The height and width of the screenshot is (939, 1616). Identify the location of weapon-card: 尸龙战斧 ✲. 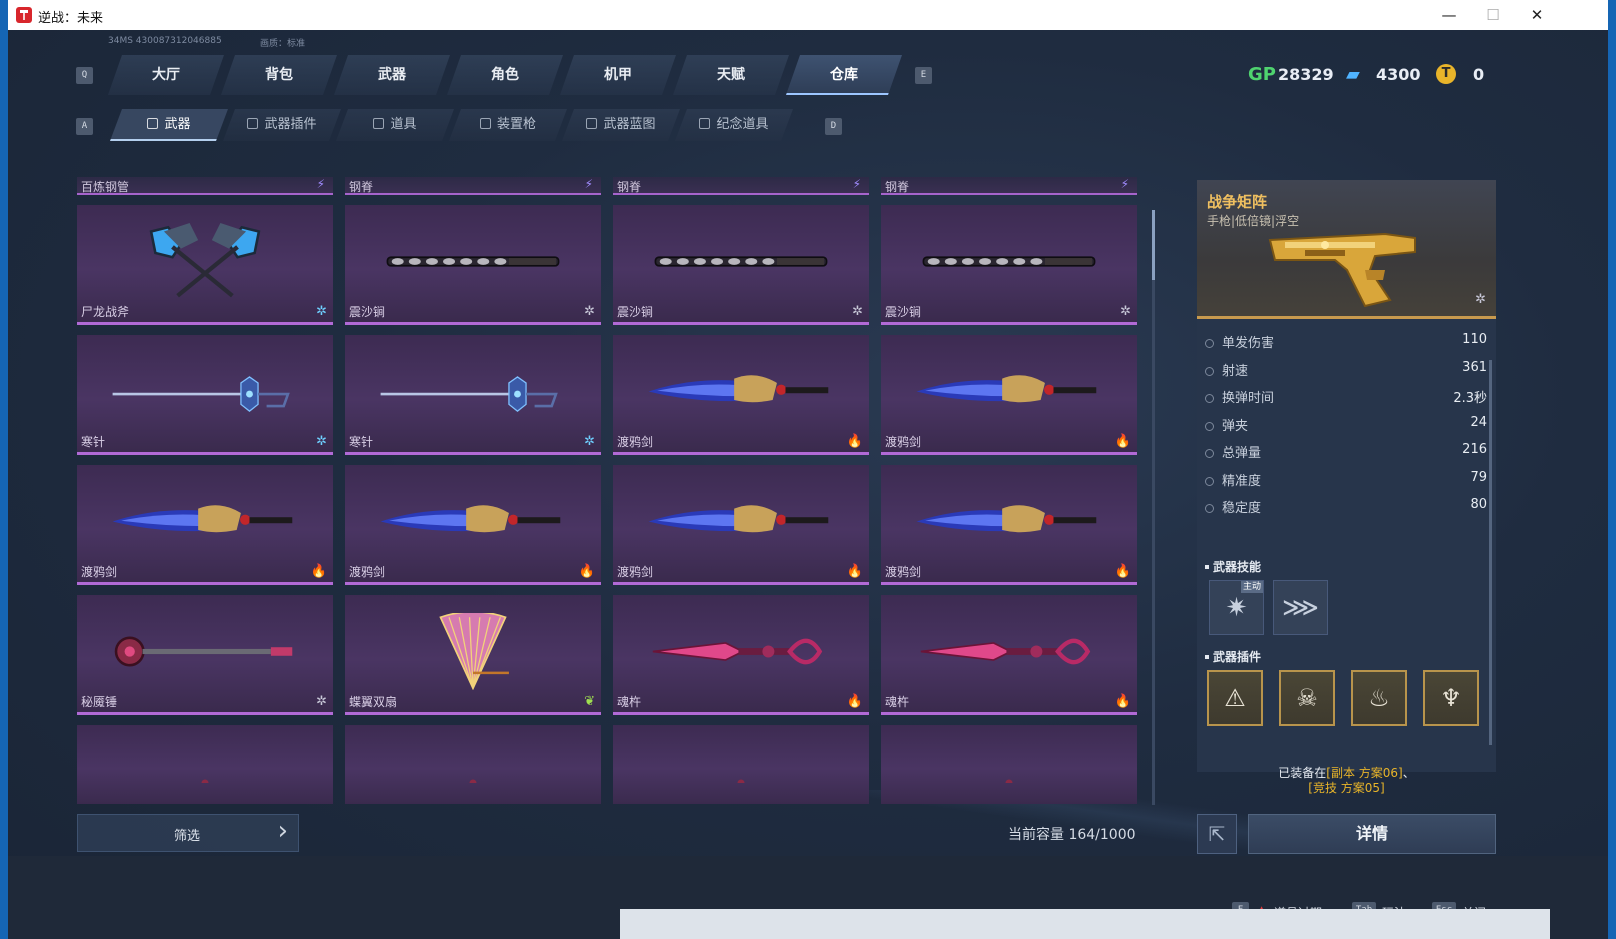
(205, 265).